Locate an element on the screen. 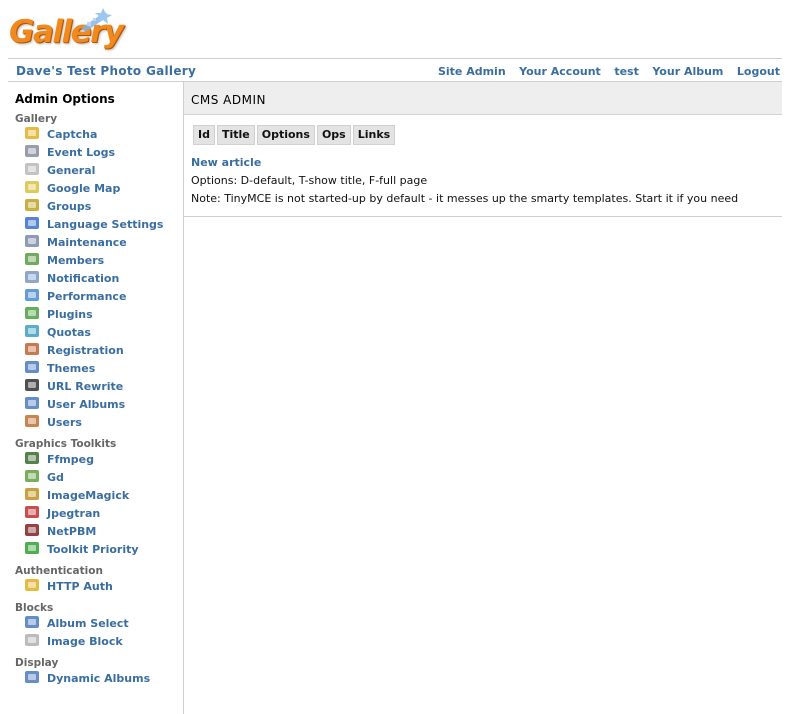 This screenshot has height=714, width=790. puzzle-icon is located at coordinates (32, 313).